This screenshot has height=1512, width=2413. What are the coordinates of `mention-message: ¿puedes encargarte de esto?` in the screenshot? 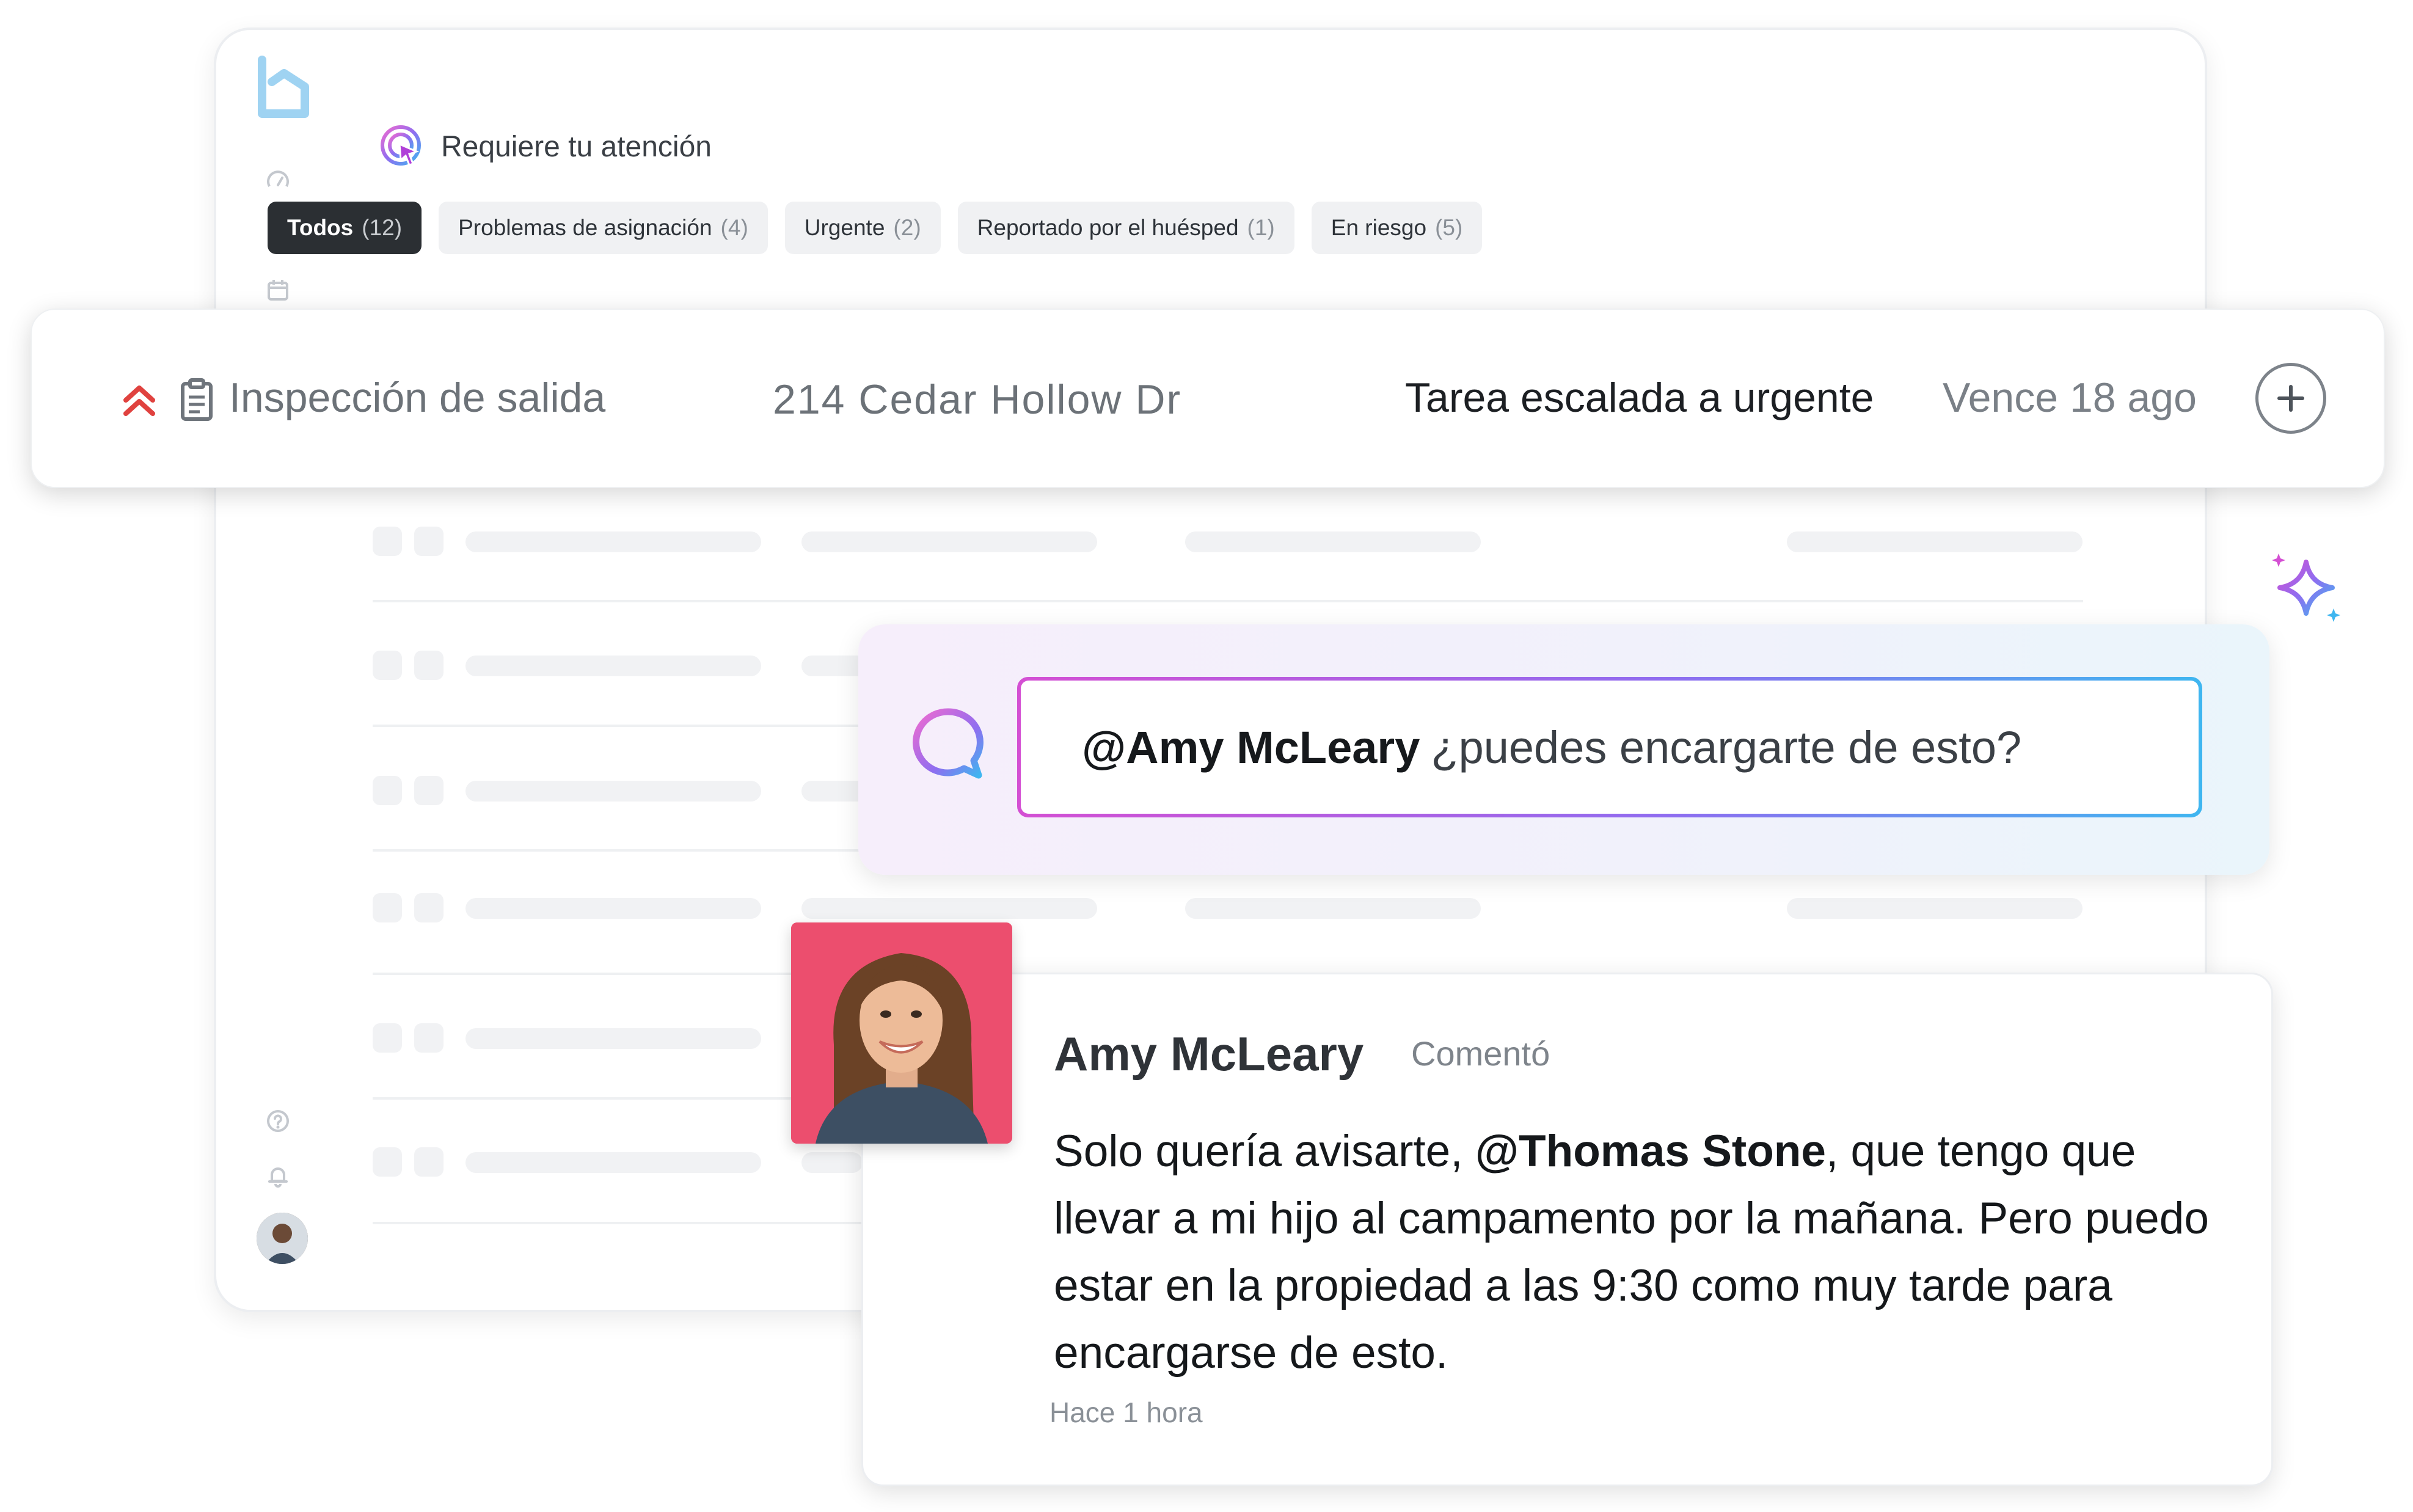 It's located at (1726, 747).